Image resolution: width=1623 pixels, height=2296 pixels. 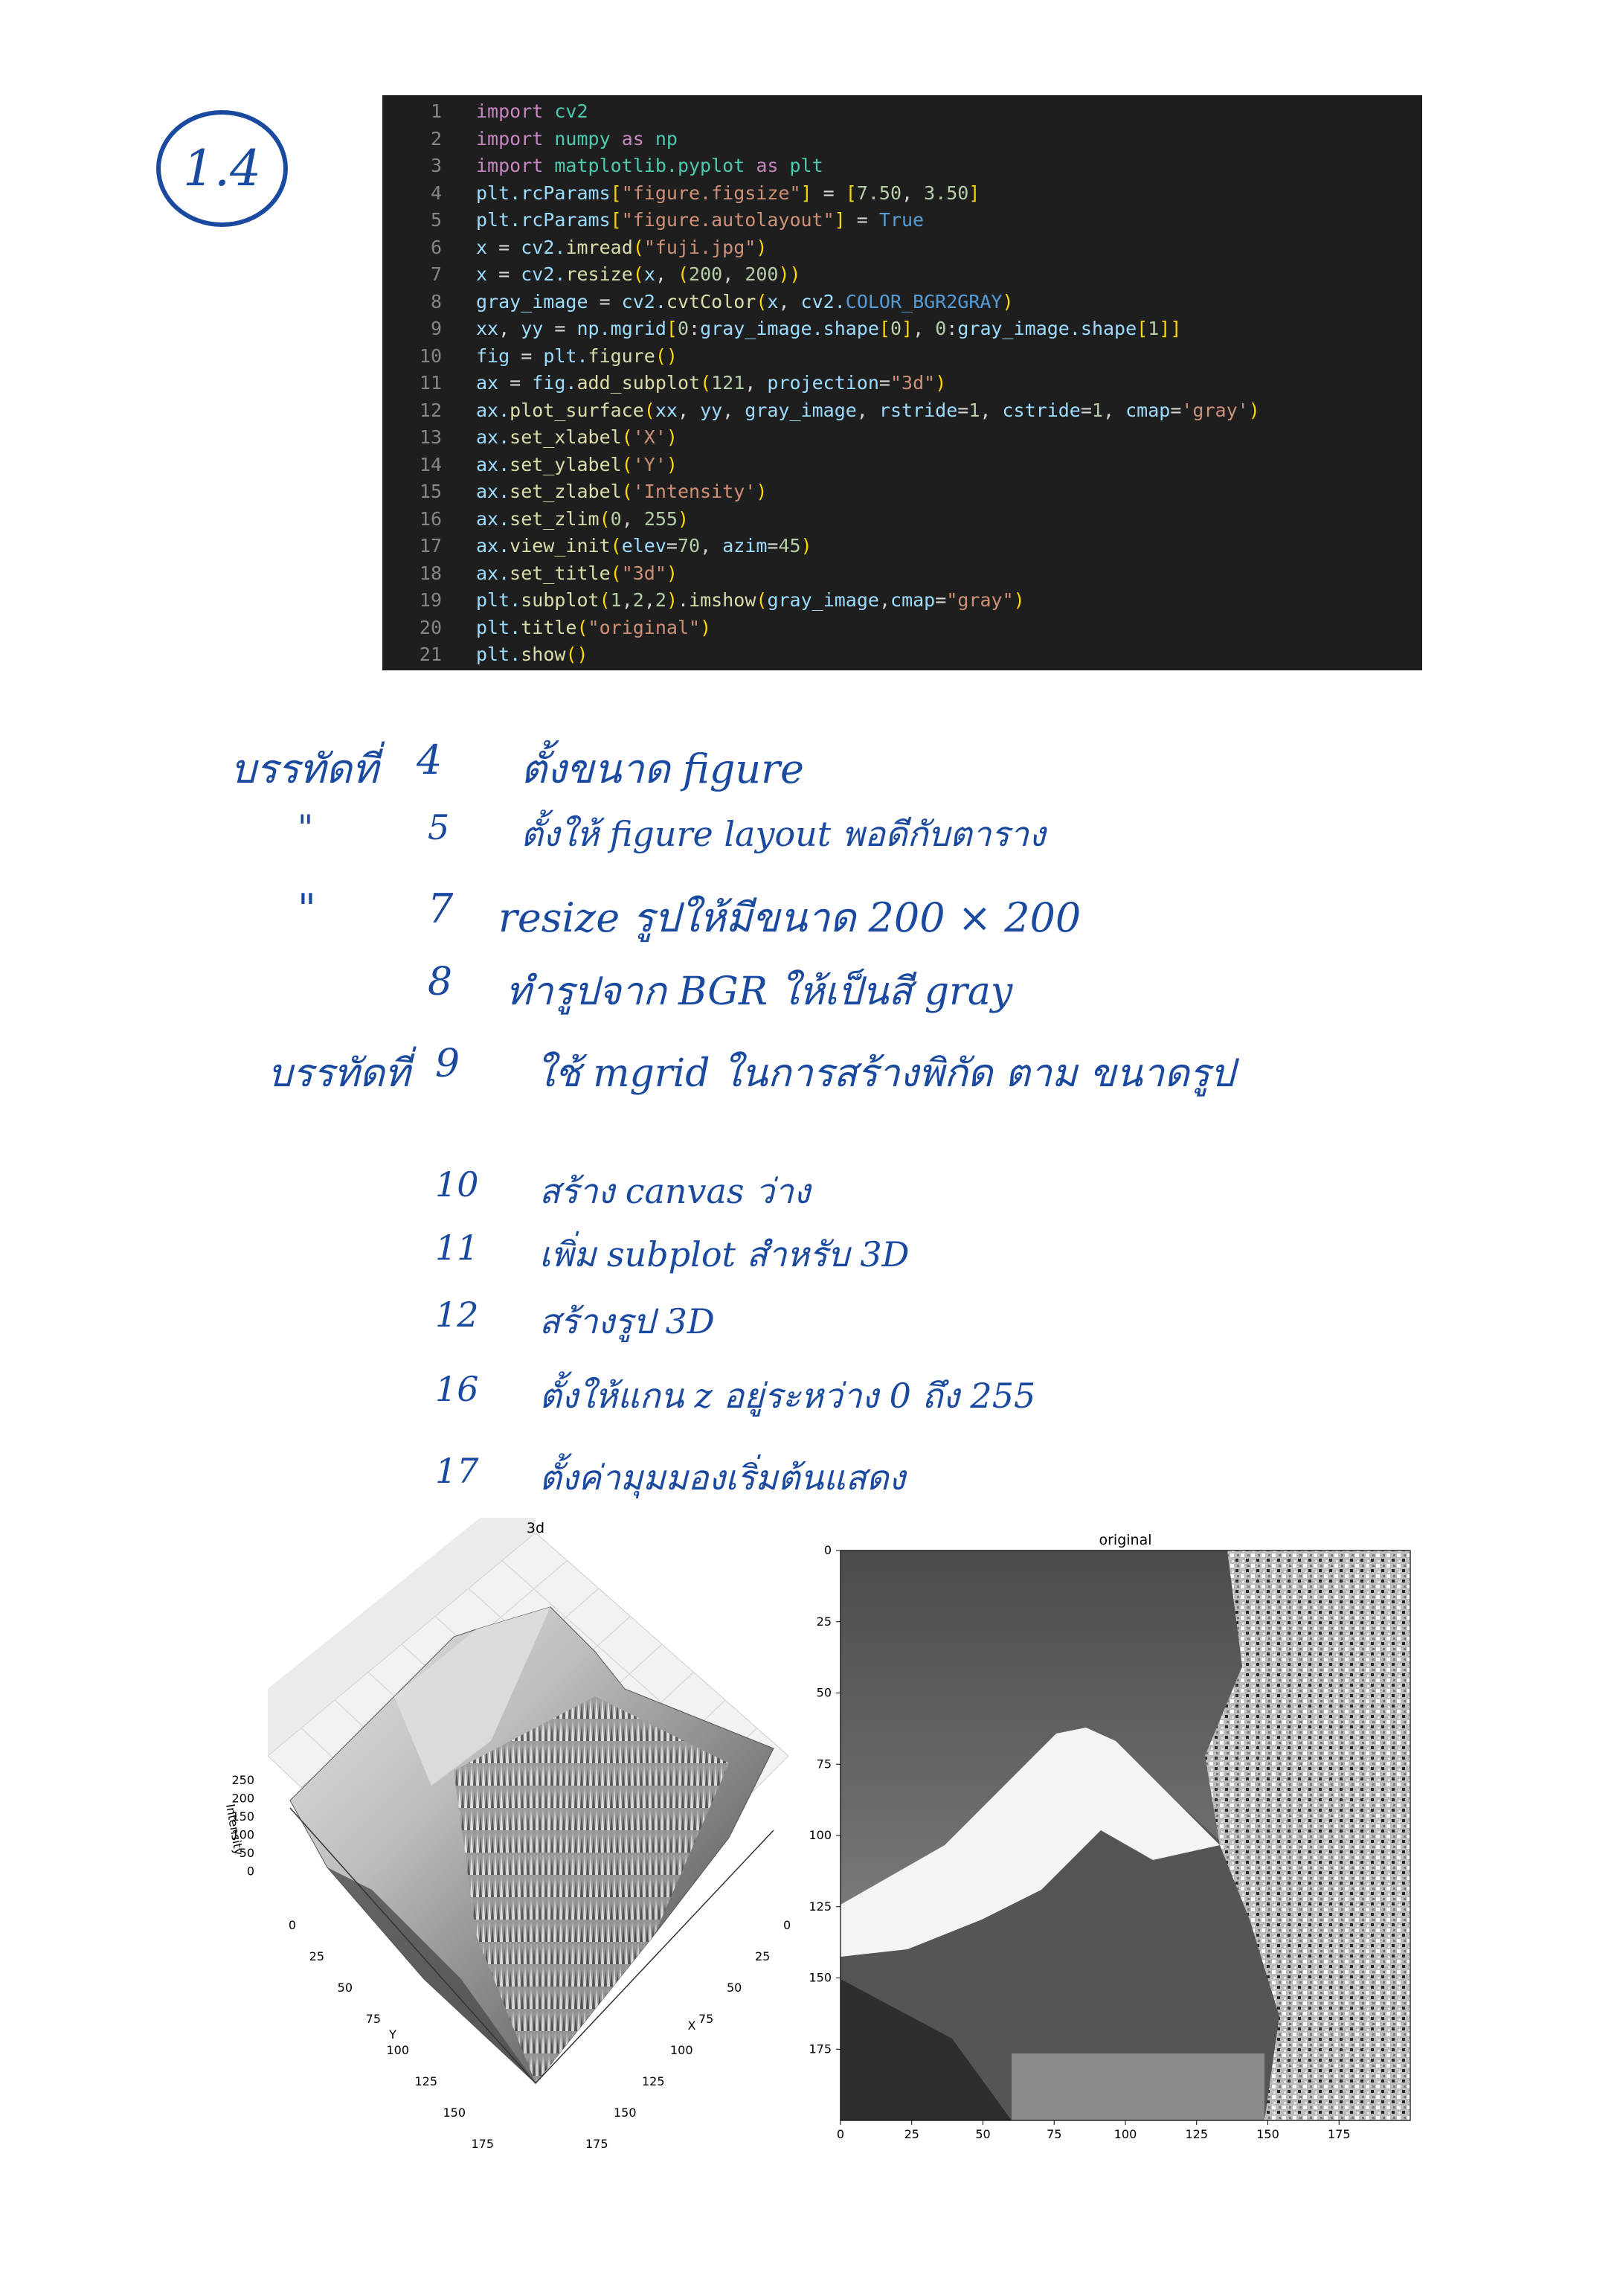 I want to click on code-line: 13 ax.set_xlabel('X'), so click(x=902, y=438).